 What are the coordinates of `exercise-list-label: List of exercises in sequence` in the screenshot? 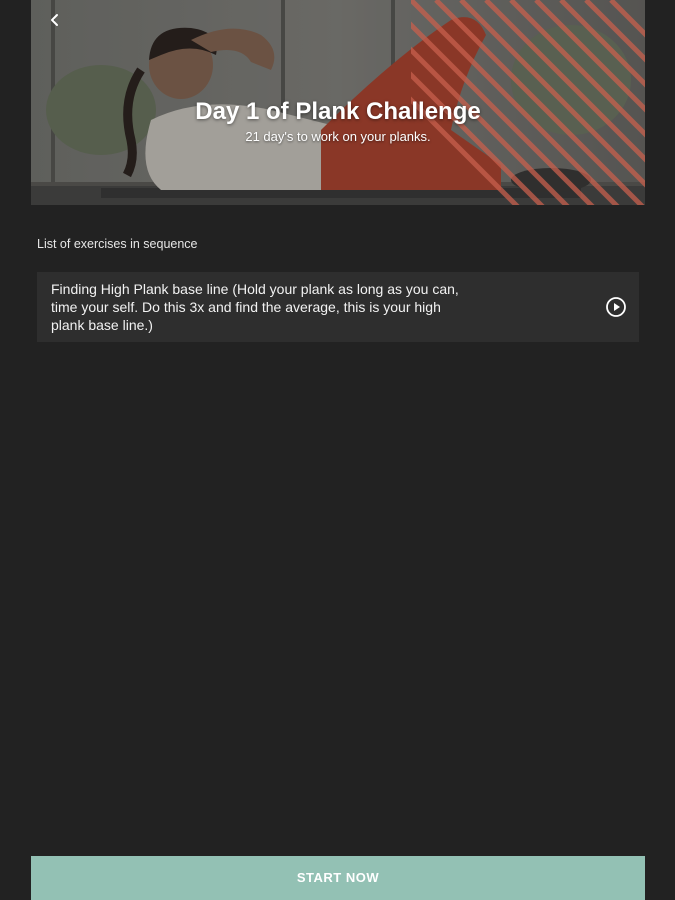 It's located at (117, 244).